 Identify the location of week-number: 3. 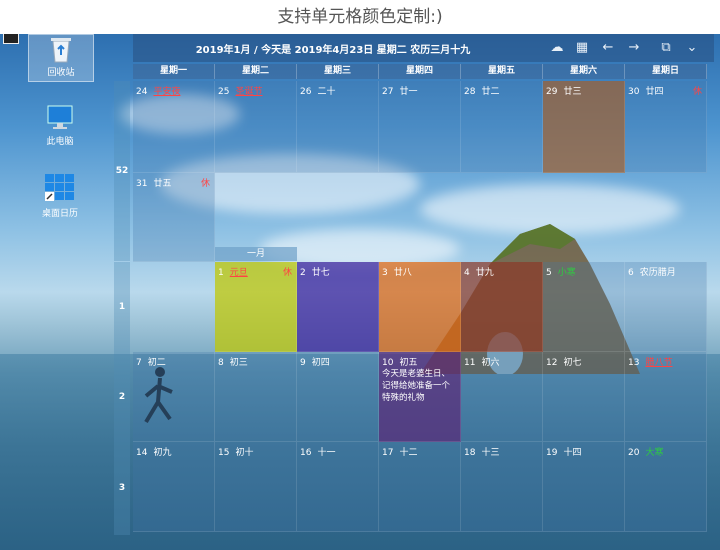
(122, 488).